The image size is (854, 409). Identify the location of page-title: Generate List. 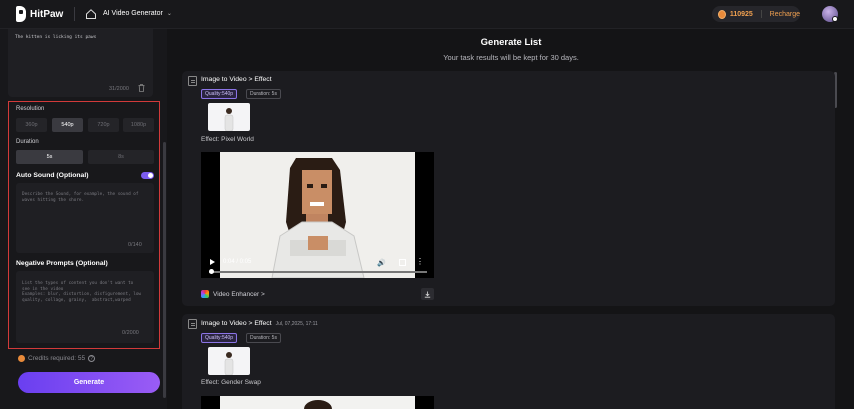
(511, 42).